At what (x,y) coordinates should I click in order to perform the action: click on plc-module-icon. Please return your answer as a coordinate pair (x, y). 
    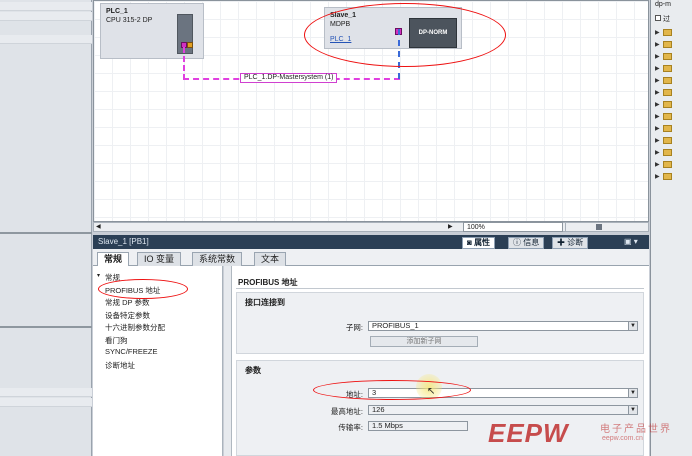
    Looking at the image, I should click on (185, 34).